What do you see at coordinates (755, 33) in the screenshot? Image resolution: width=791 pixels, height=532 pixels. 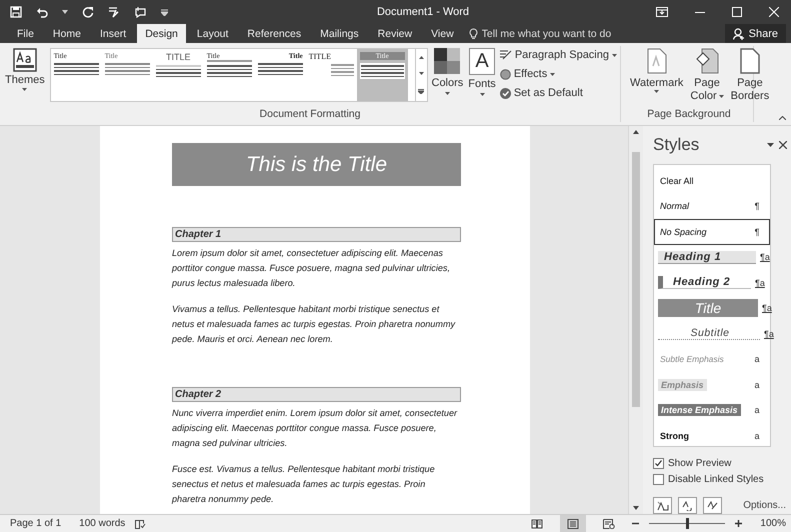 I see `share-button: Share` at bounding box center [755, 33].